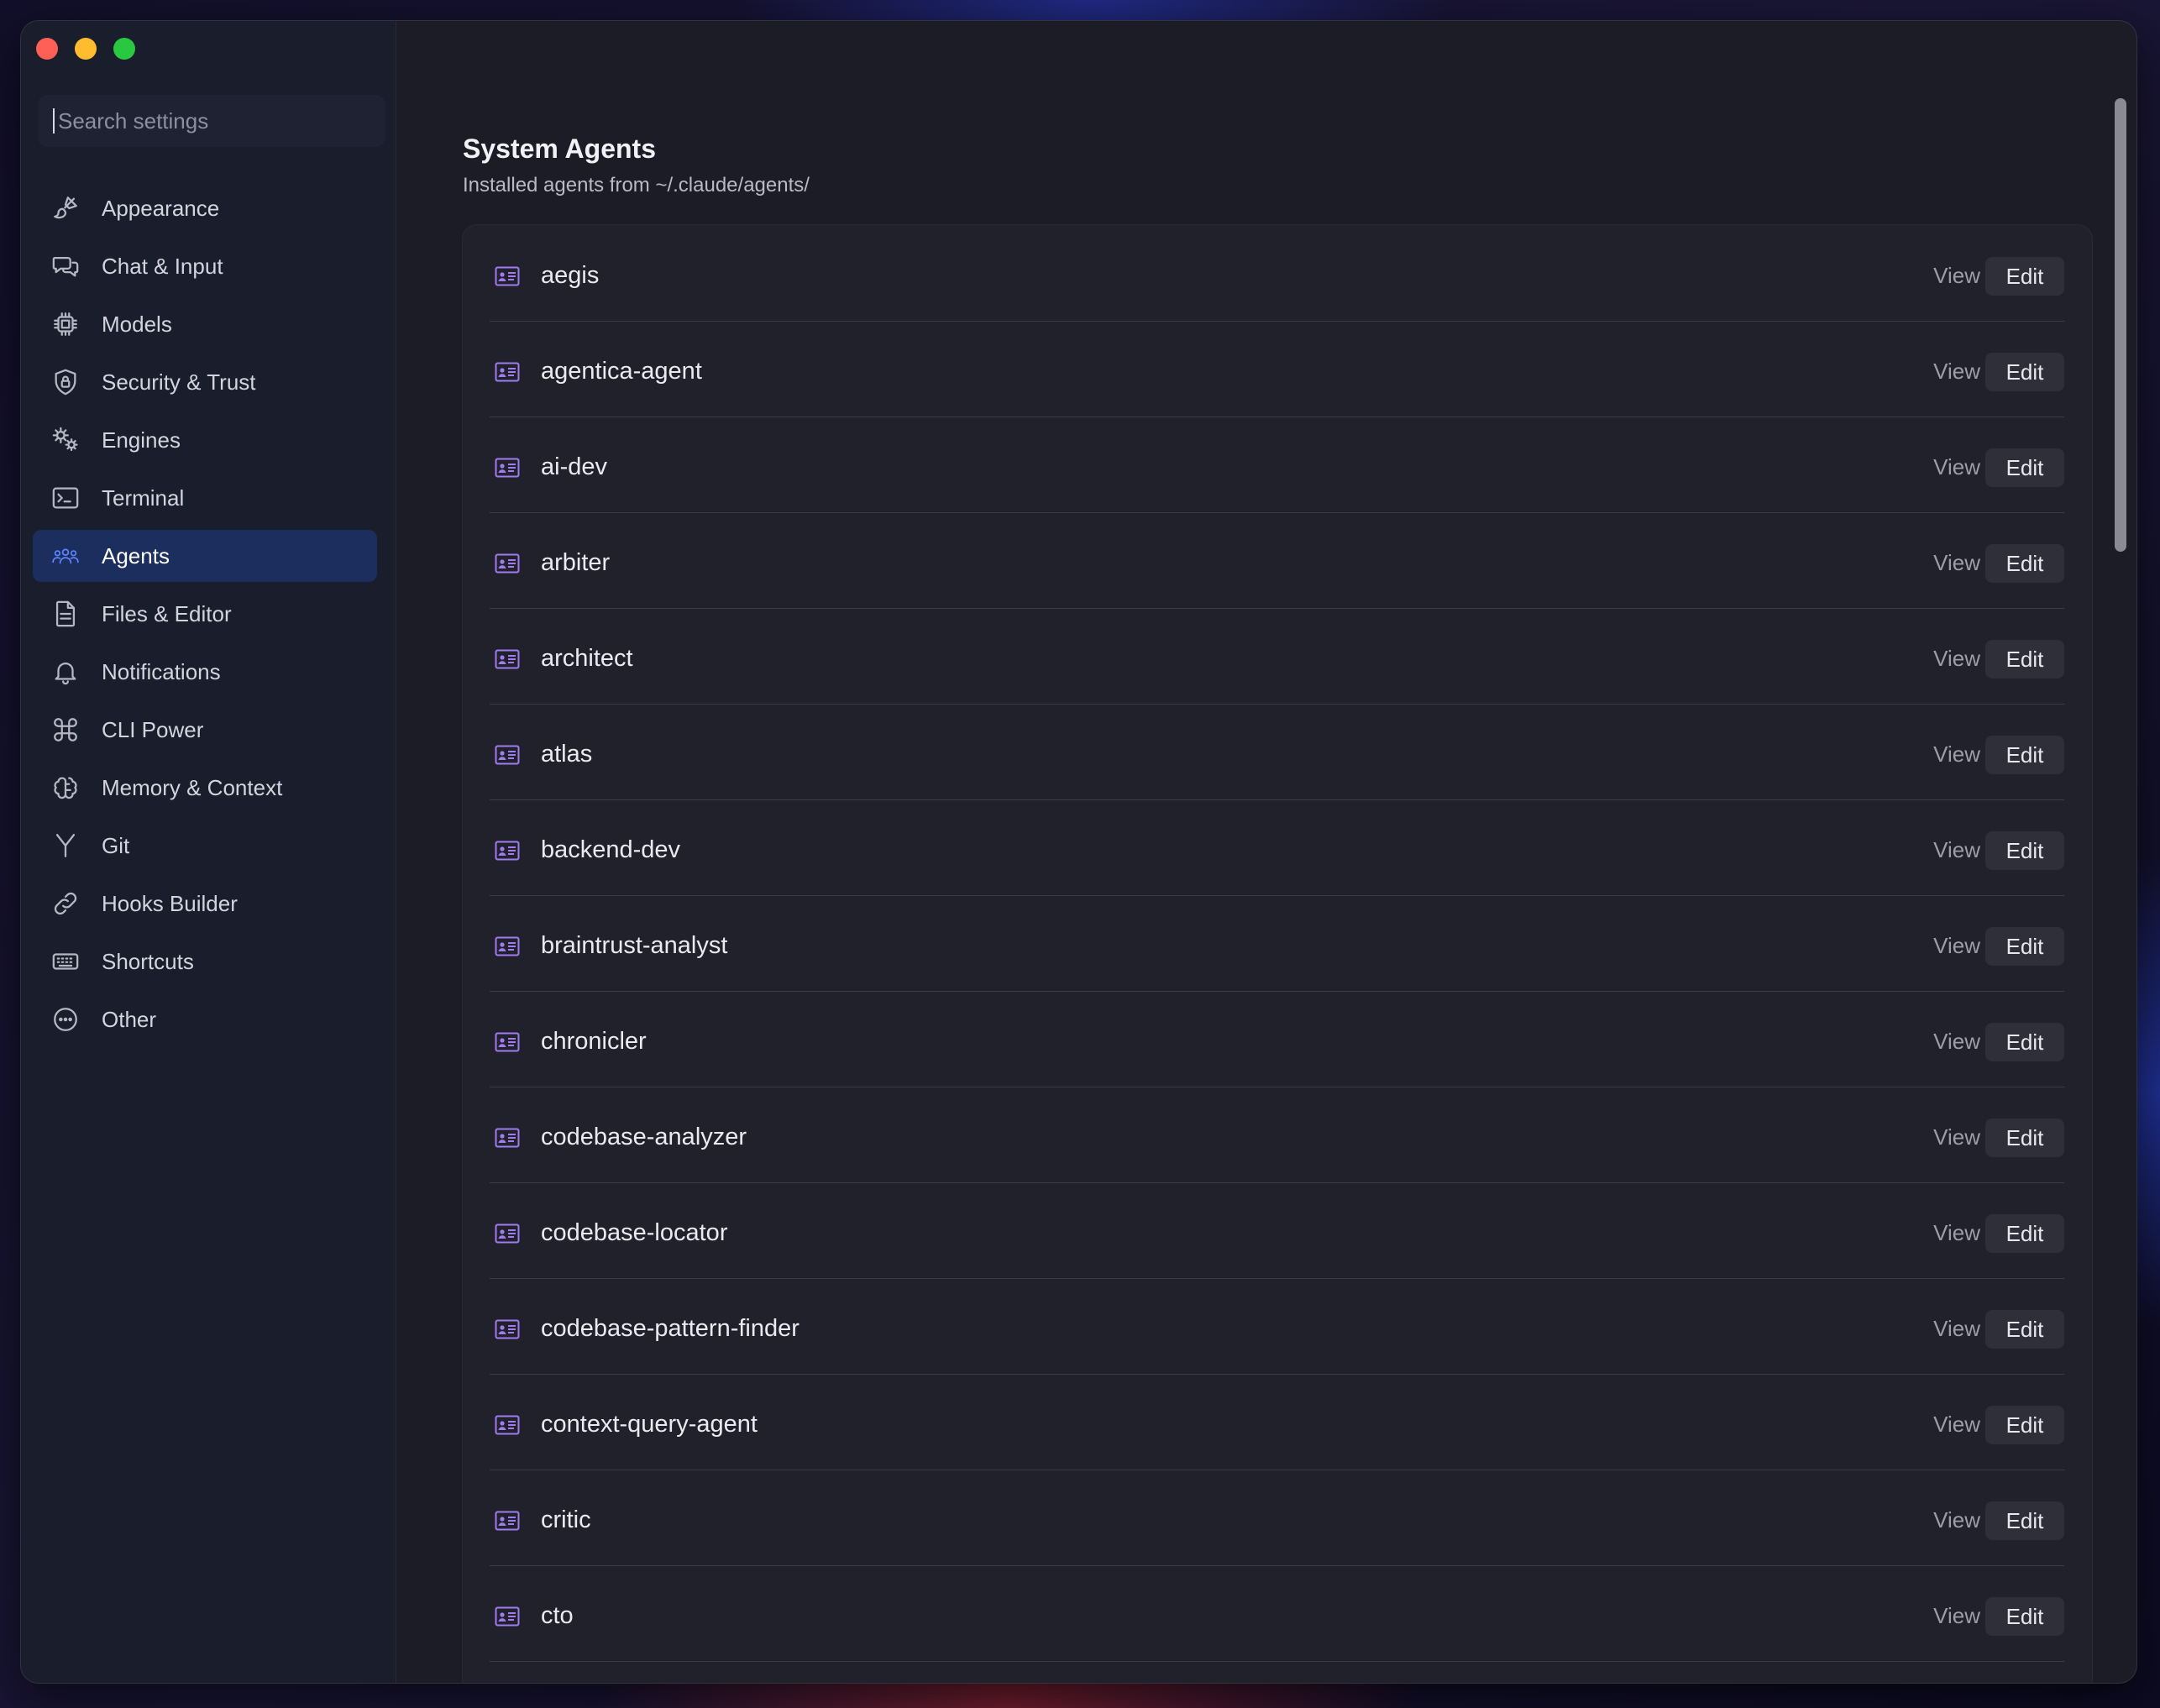  I want to click on sidebar-item-label: Security & Trust, so click(179, 382).